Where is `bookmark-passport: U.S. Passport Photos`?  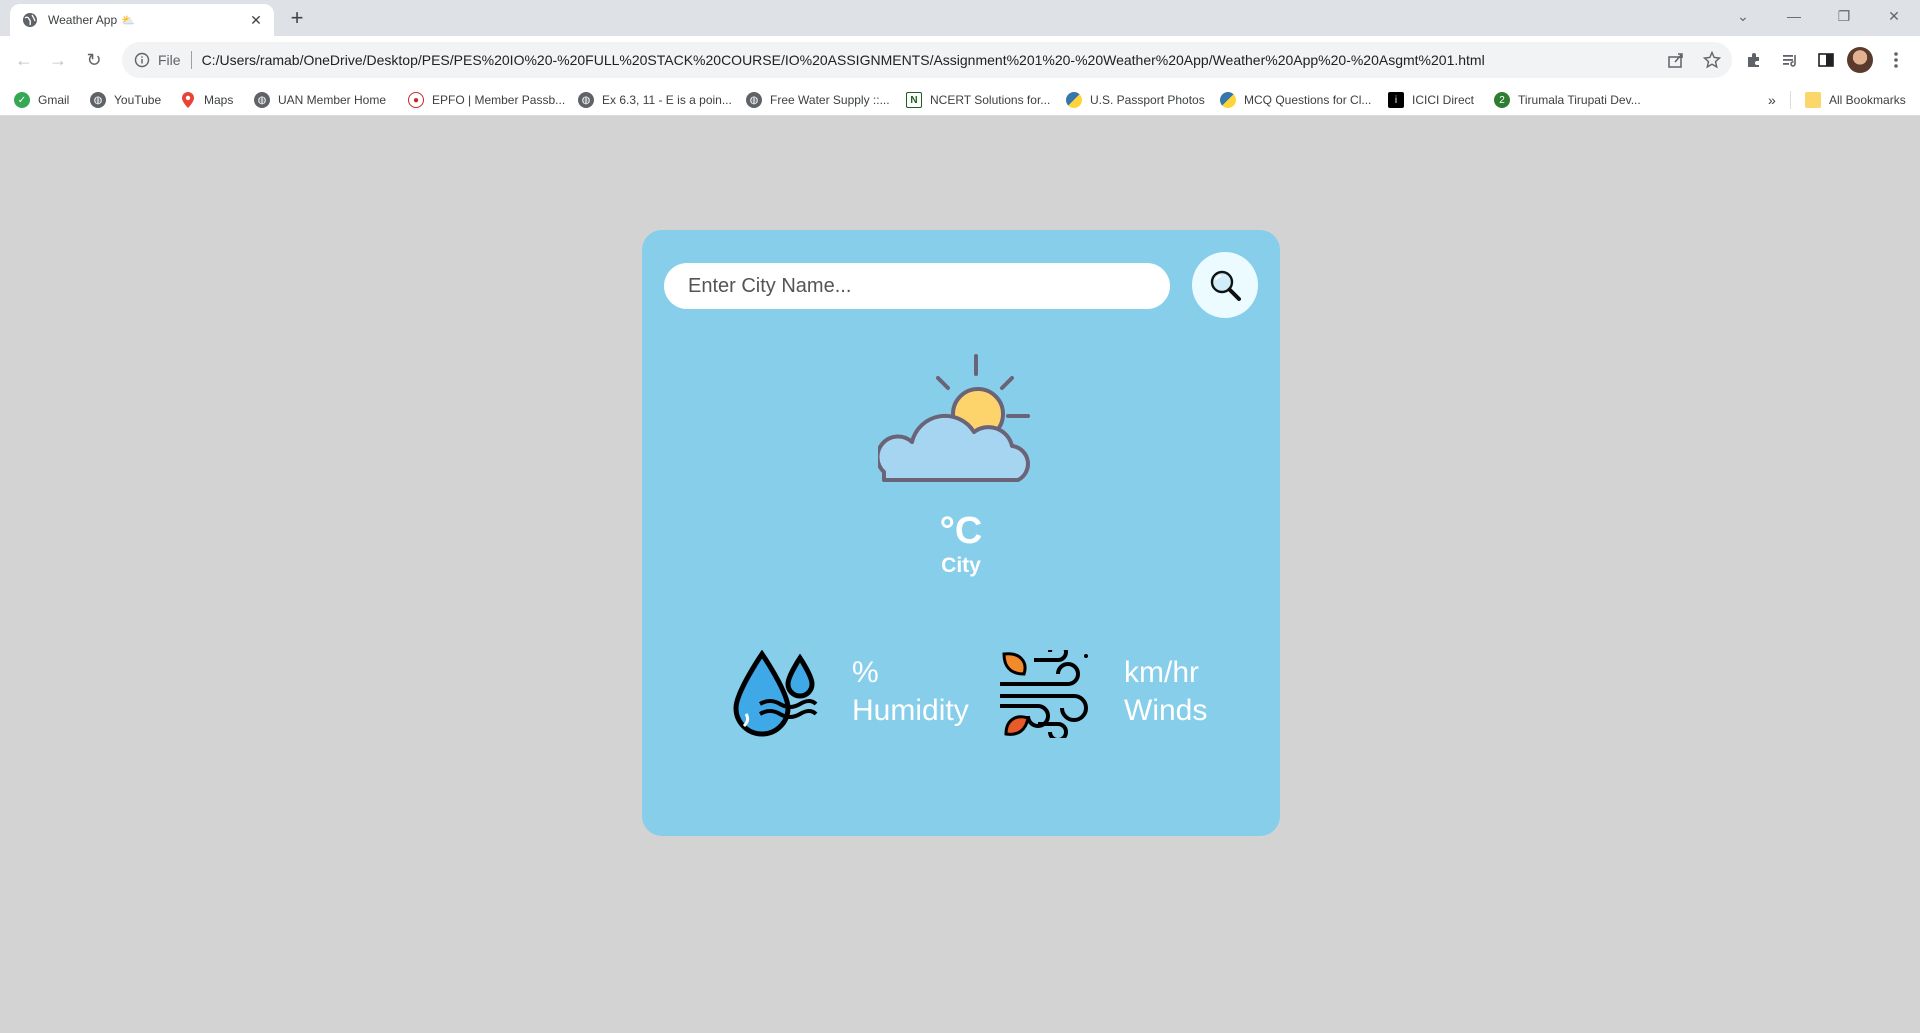 bookmark-passport: U.S. Passport Photos is located at coordinates (1135, 100).